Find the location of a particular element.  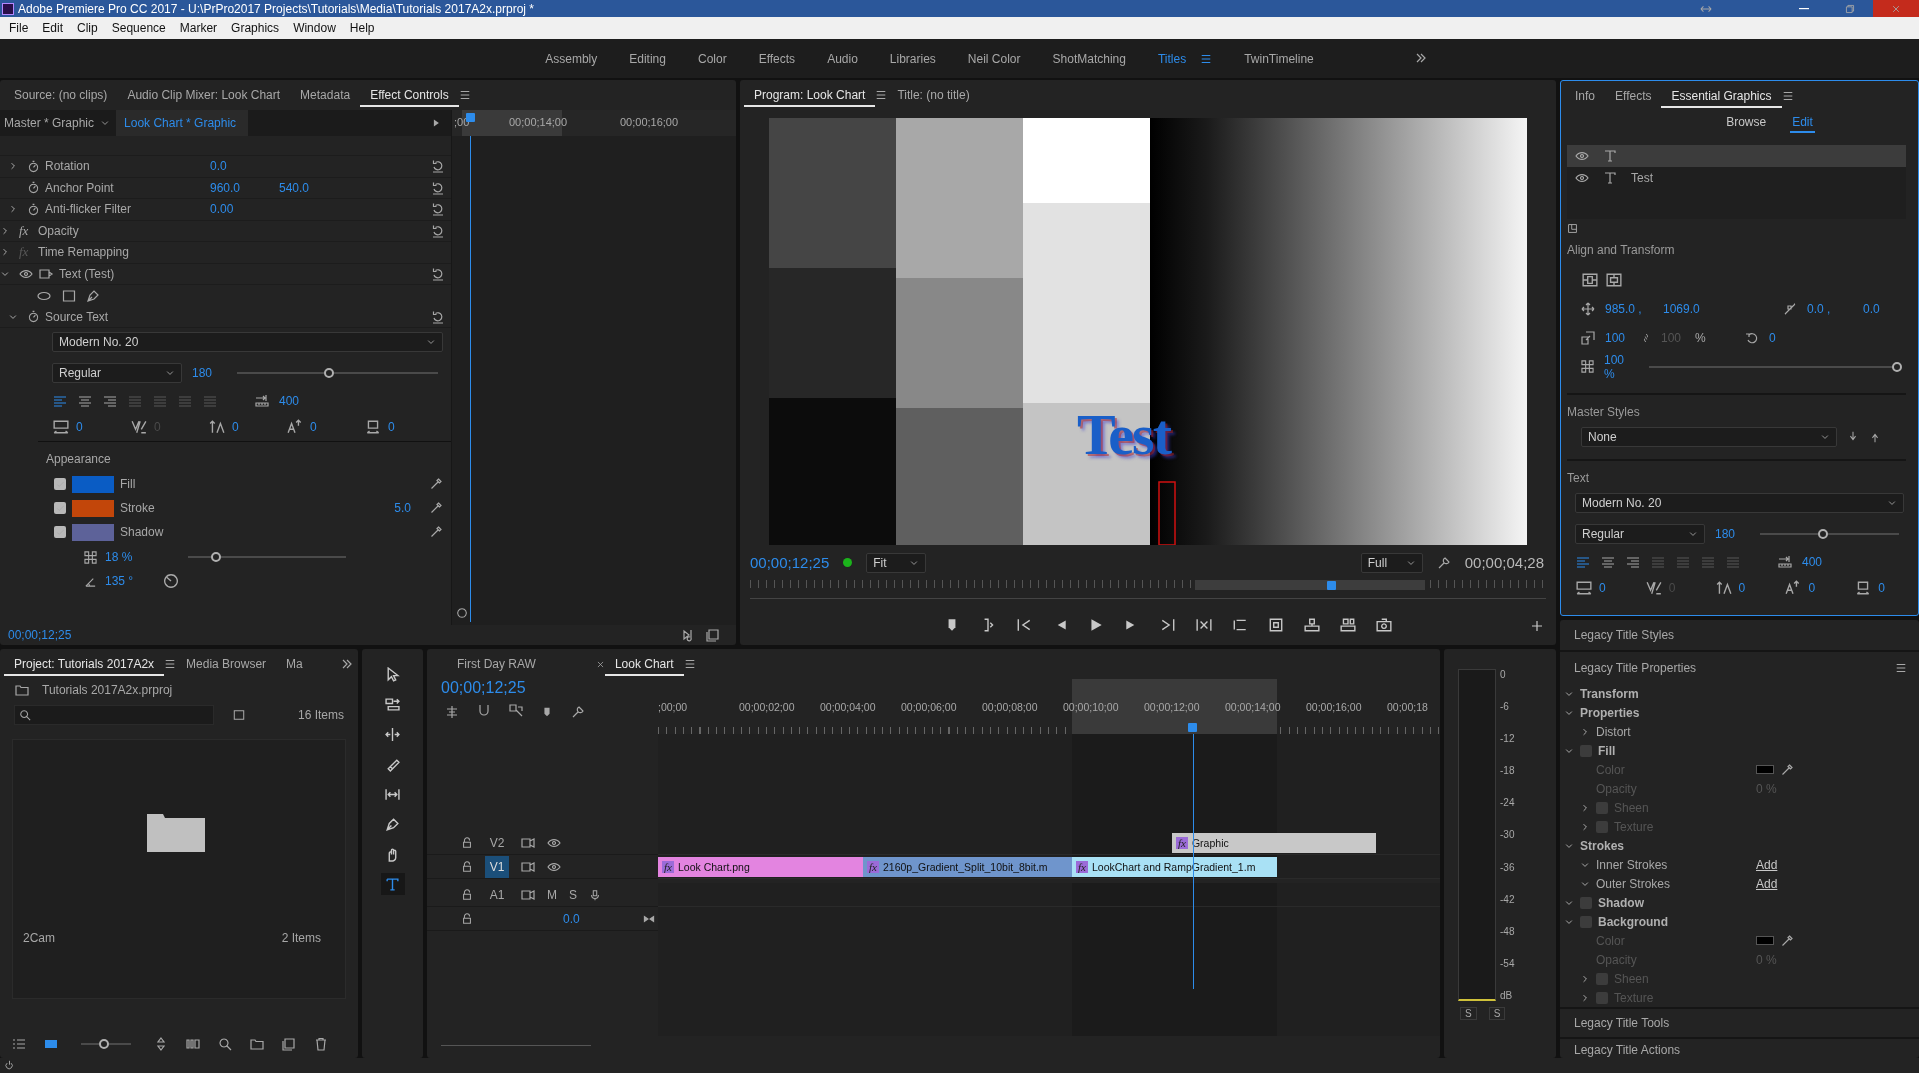

mode-tab: Browse is located at coordinates (1746, 123).